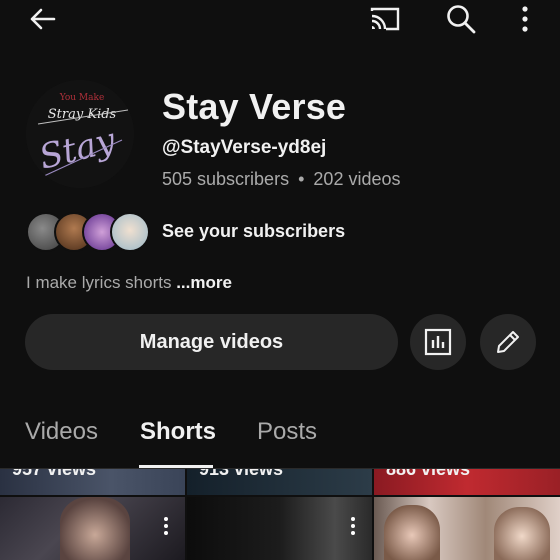  What do you see at coordinates (204, 282) in the screenshot?
I see `more-link: ...more` at bounding box center [204, 282].